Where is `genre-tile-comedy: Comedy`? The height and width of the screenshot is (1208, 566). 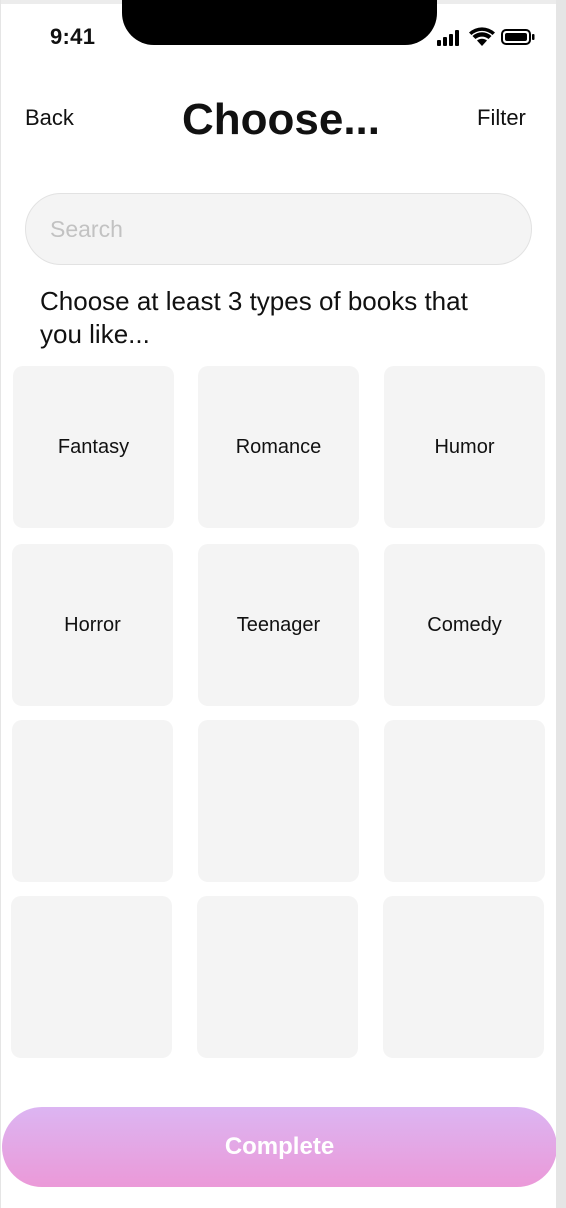 genre-tile-comedy: Comedy is located at coordinates (464, 625).